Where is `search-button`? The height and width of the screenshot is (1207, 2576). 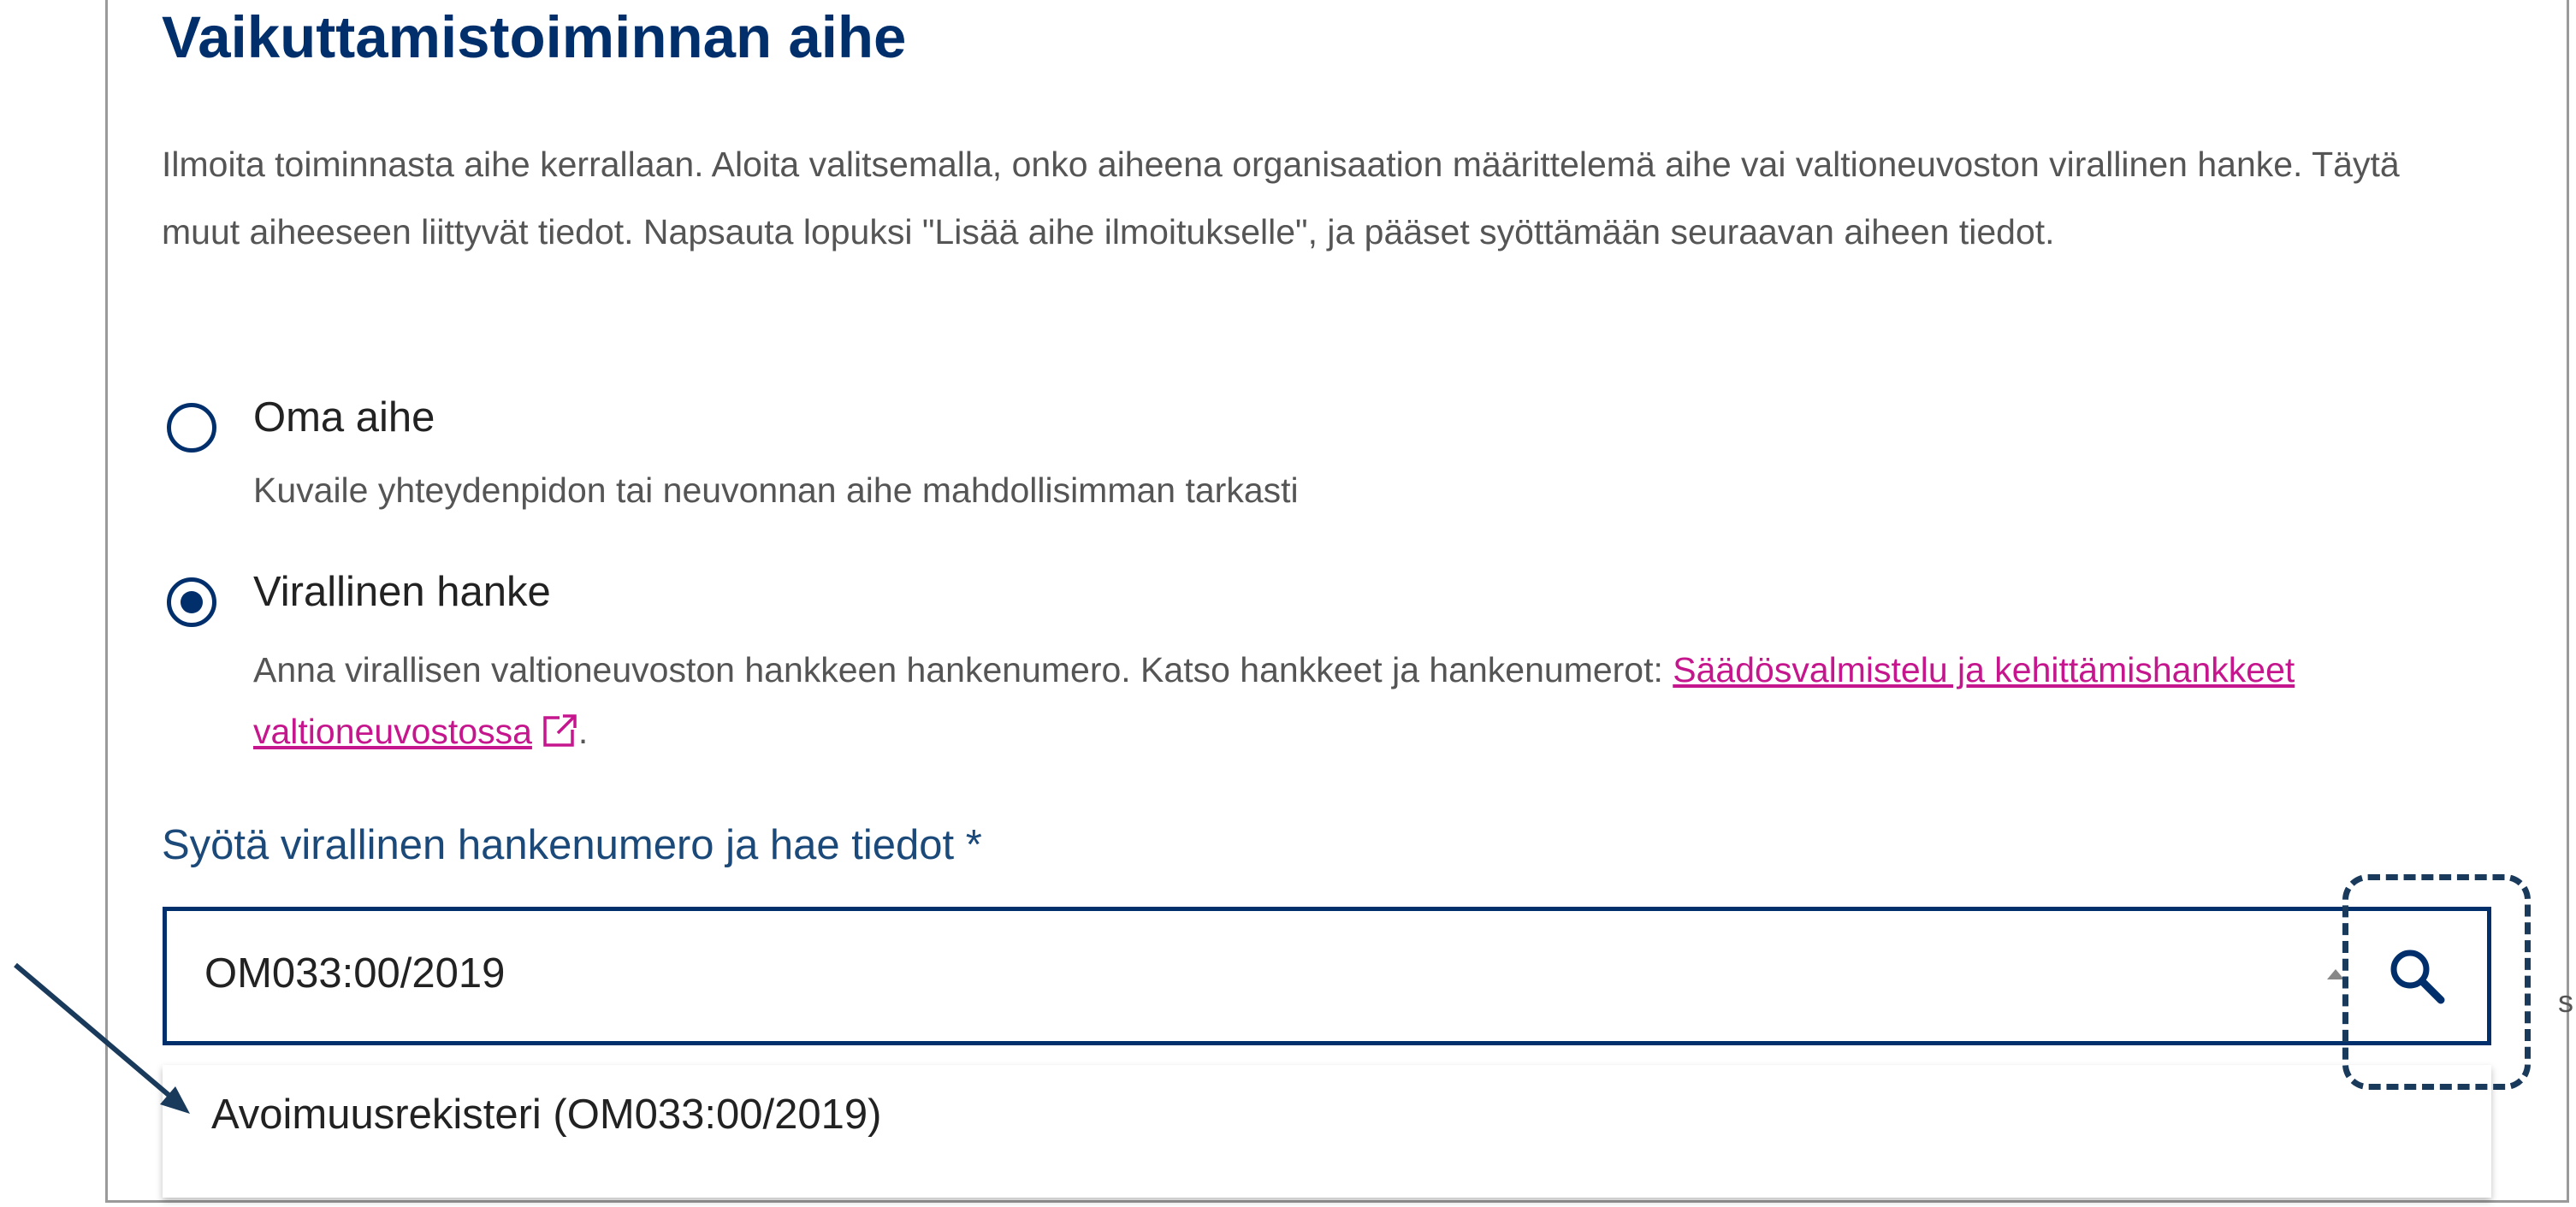 search-button is located at coordinates (2417, 976).